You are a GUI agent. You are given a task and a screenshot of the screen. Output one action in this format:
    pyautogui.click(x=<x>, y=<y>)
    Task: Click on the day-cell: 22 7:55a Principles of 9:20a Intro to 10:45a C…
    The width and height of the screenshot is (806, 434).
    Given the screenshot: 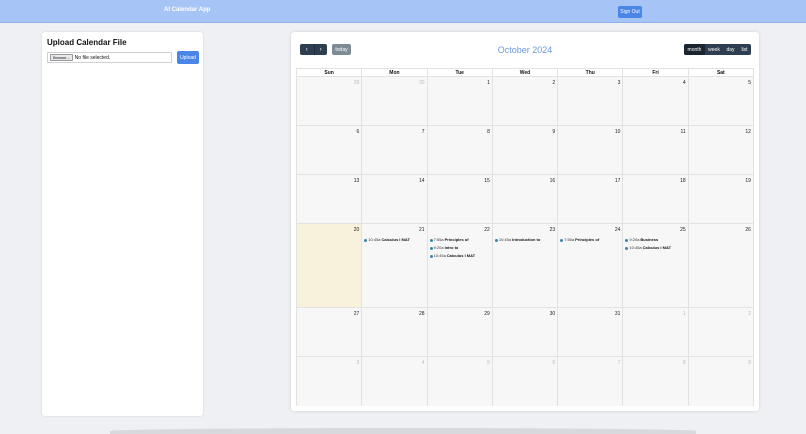 What is the action you would take?
    pyautogui.click(x=460, y=265)
    